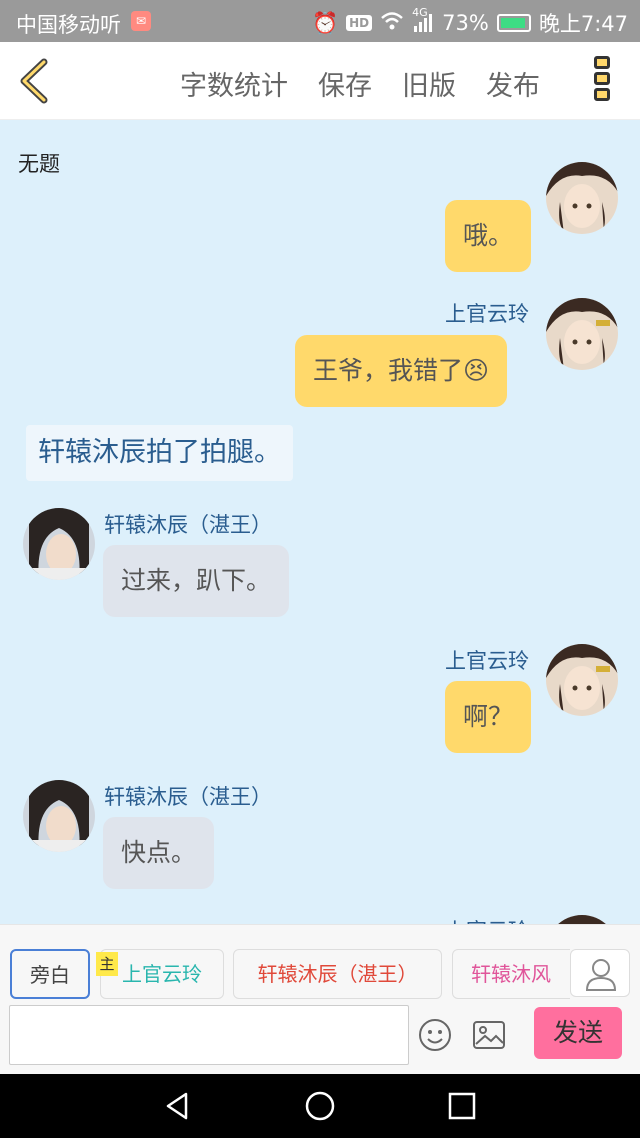 This screenshot has height=1138, width=640. I want to click on role-chip-xuanyuan-chen: 轩辕沐辰（湛王）, so click(337, 974).